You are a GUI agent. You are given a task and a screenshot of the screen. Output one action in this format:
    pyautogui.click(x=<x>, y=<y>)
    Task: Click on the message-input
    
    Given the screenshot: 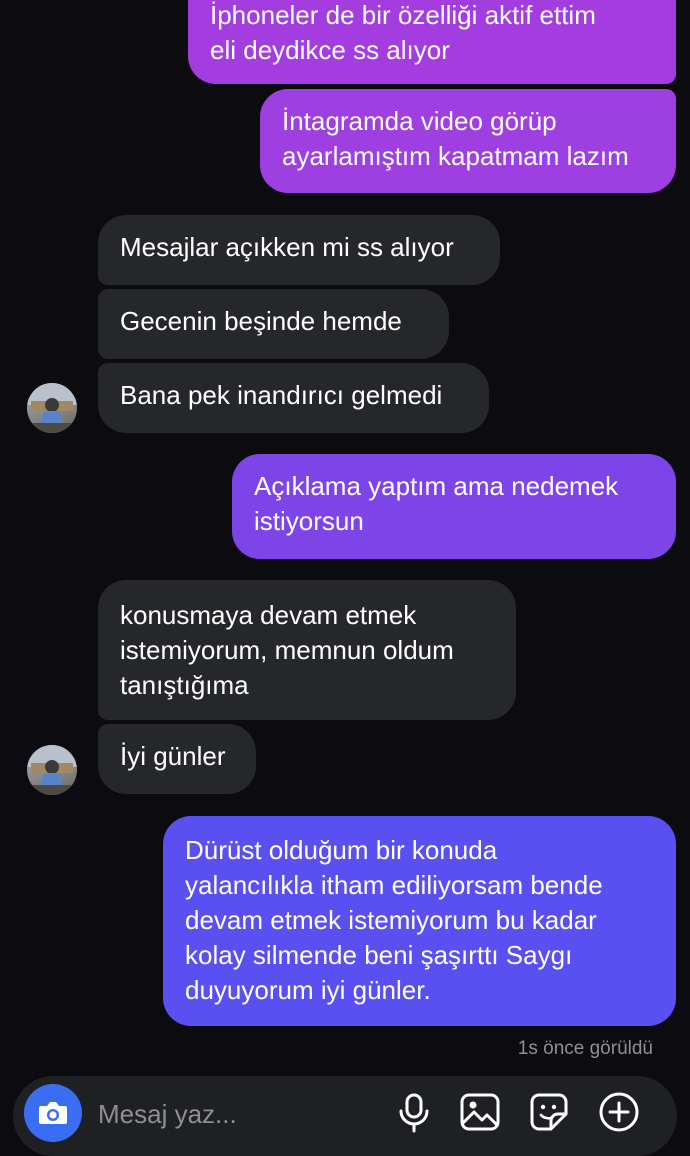 What is the action you would take?
    pyautogui.click(x=238, y=1114)
    